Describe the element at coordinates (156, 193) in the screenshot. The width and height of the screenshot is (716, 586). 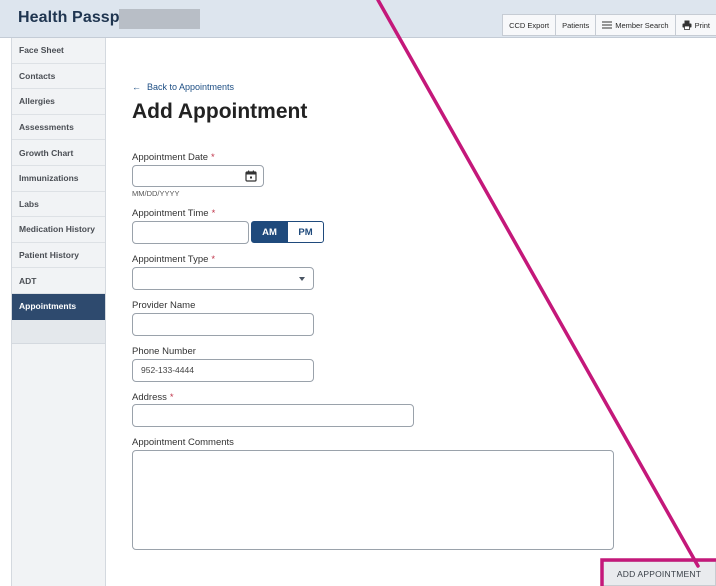
I see `date-format-hint: MM/DD/YYYY` at that location.